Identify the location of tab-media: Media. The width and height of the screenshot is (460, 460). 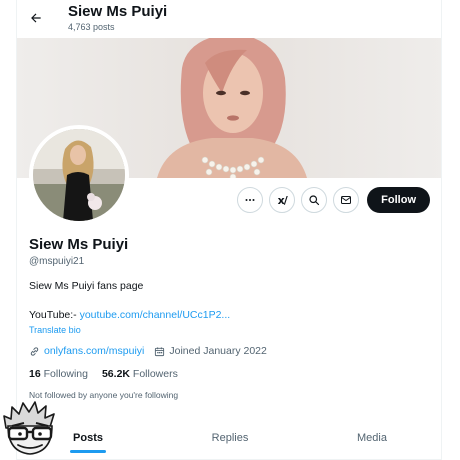
(371, 437).